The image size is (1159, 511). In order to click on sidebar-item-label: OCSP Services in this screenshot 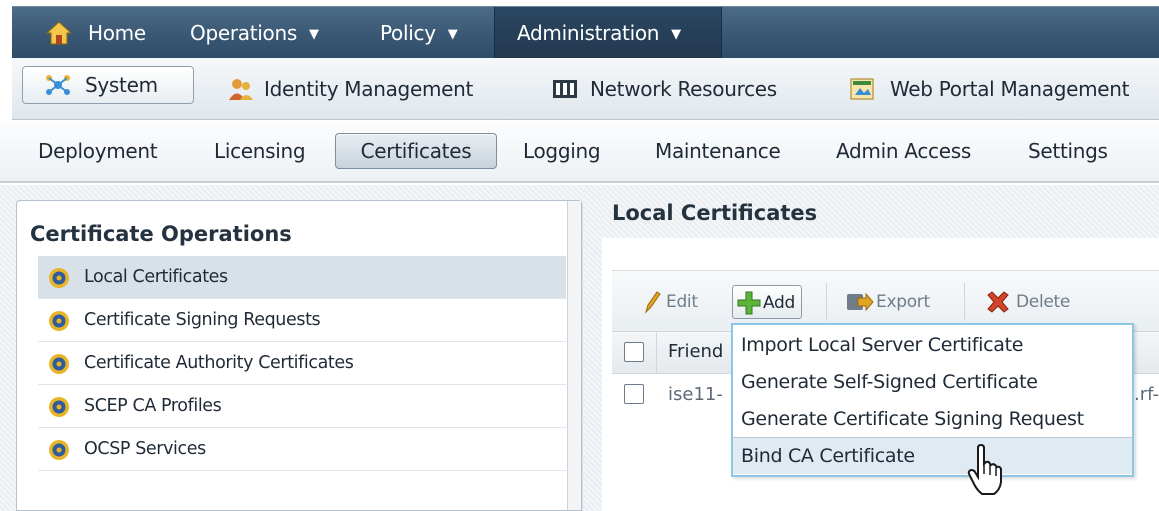, I will do `click(145, 449)`.